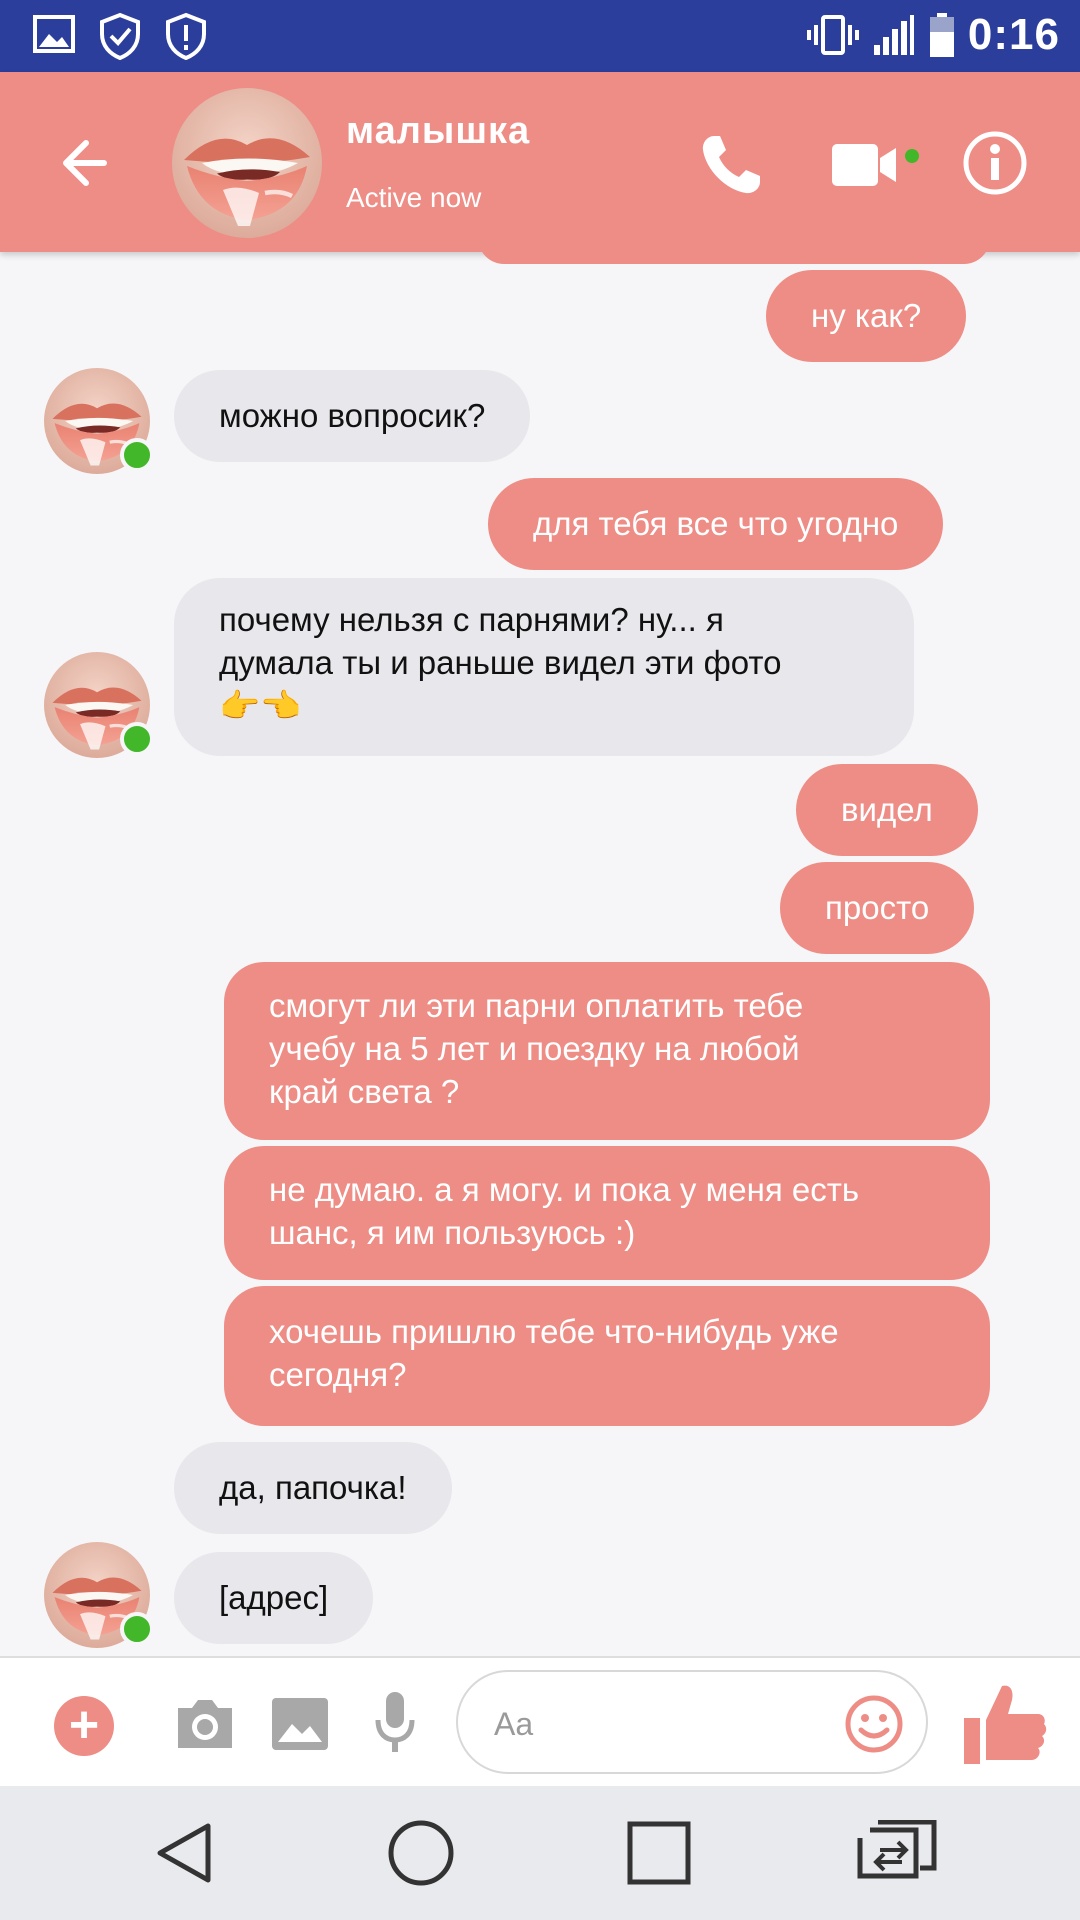 This screenshot has height=1920, width=1080. What do you see at coordinates (421, 1853) in the screenshot?
I see `nav-home-icon` at bounding box center [421, 1853].